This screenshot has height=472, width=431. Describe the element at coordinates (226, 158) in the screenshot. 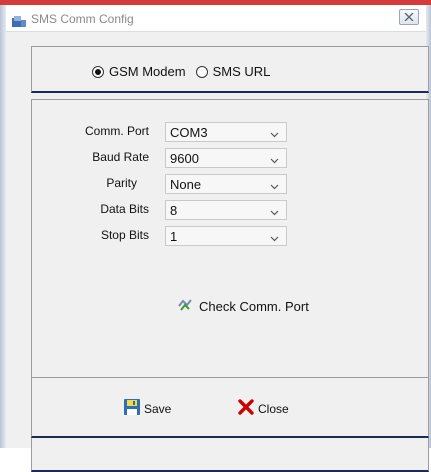

I see `baud-rate-select: 9600` at that location.